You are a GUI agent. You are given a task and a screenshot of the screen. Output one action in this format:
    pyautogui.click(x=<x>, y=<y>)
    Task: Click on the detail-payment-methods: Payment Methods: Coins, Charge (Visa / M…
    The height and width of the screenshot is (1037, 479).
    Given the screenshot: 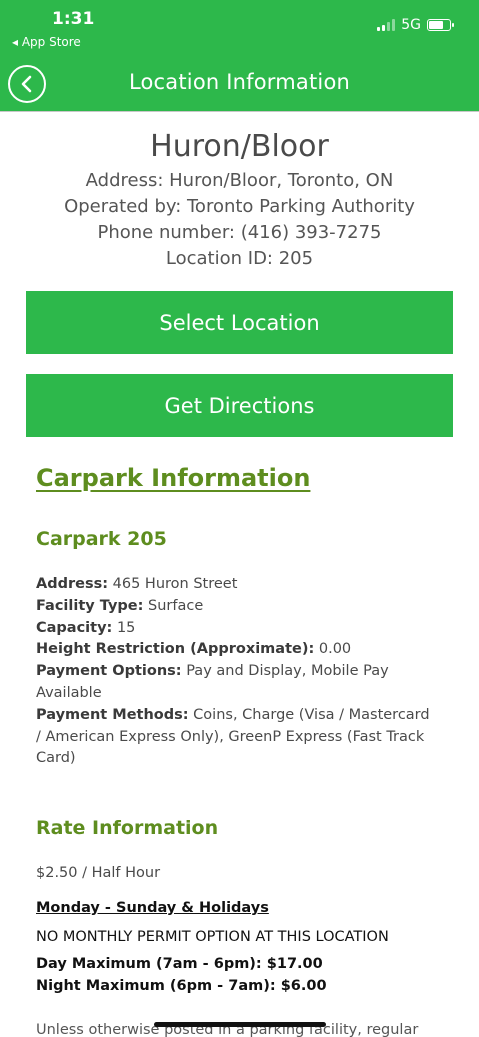 What is the action you would take?
    pyautogui.click(x=233, y=736)
    